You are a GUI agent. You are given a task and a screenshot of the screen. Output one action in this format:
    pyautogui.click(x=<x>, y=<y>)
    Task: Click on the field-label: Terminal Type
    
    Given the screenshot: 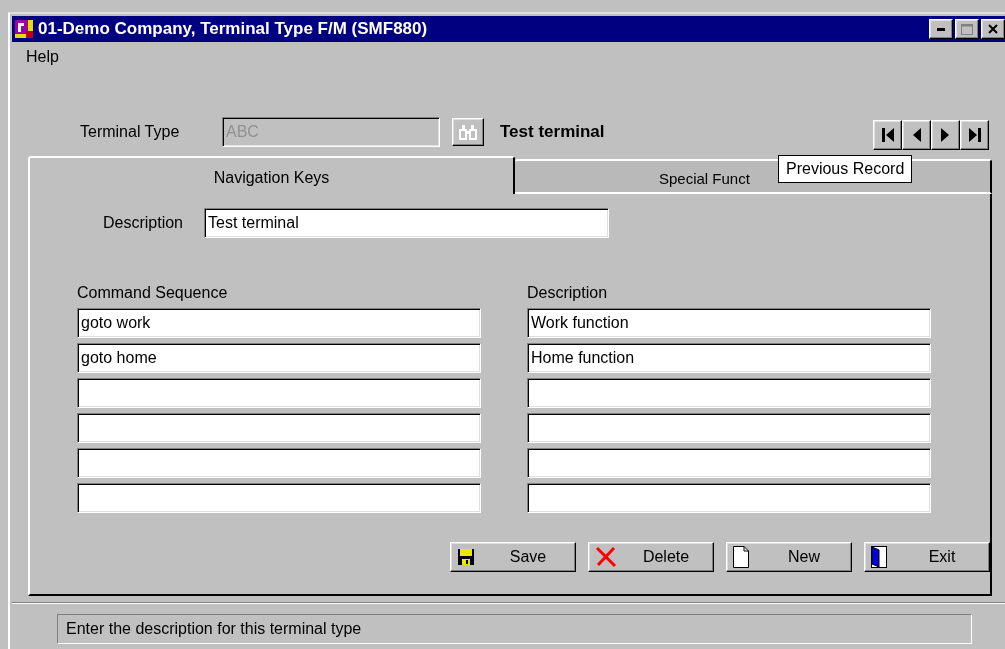 What is the action you would take?
    pyautogui.click(x=130, y=132)
    